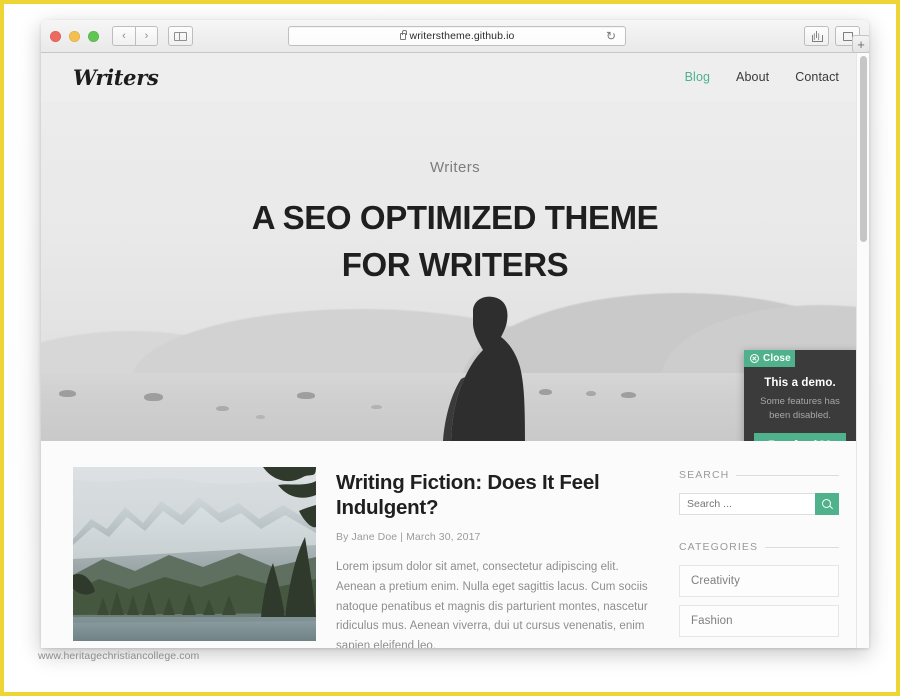 The image size is (900, 696). I want to click on post-title: Writing Fiction: Does It Feel Indulgent?, so click(495, 495).